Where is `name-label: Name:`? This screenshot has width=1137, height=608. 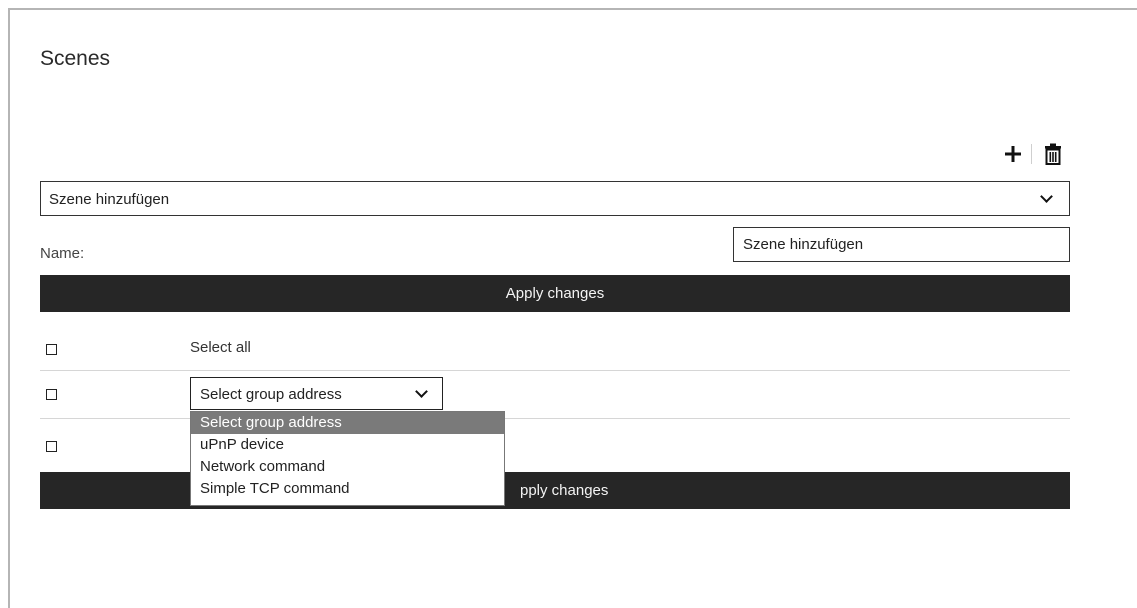
name-label: Name: is located at coordinates (62, 253).